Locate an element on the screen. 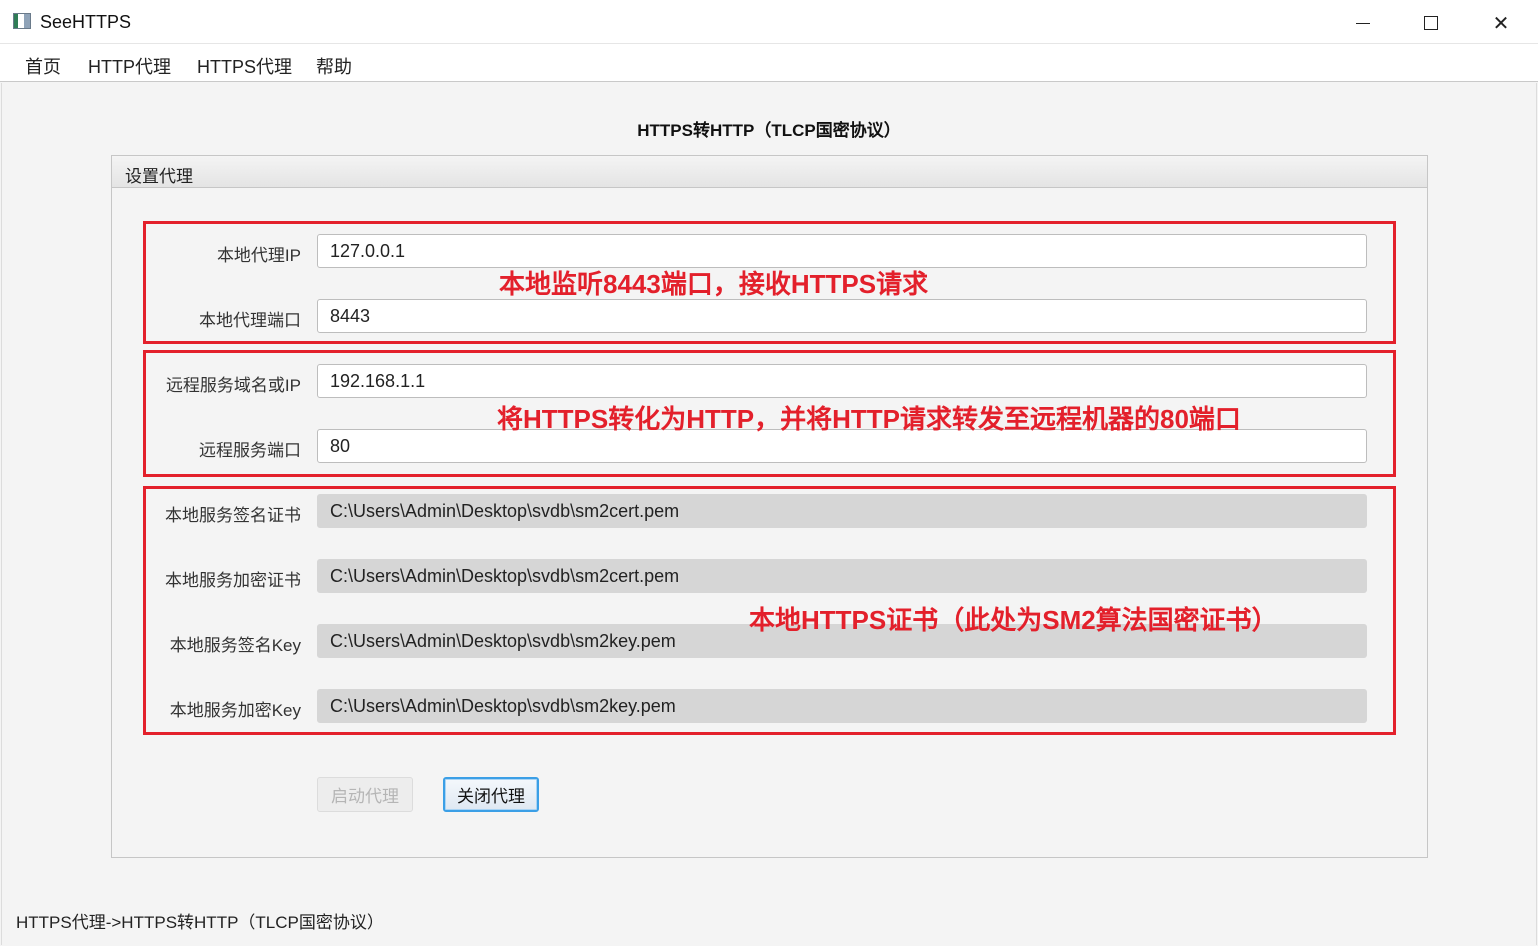 Image resolution: width=1538 pixels, height=946 pixels. panel-title: 设置代理 is located at coordinates (159, 176).